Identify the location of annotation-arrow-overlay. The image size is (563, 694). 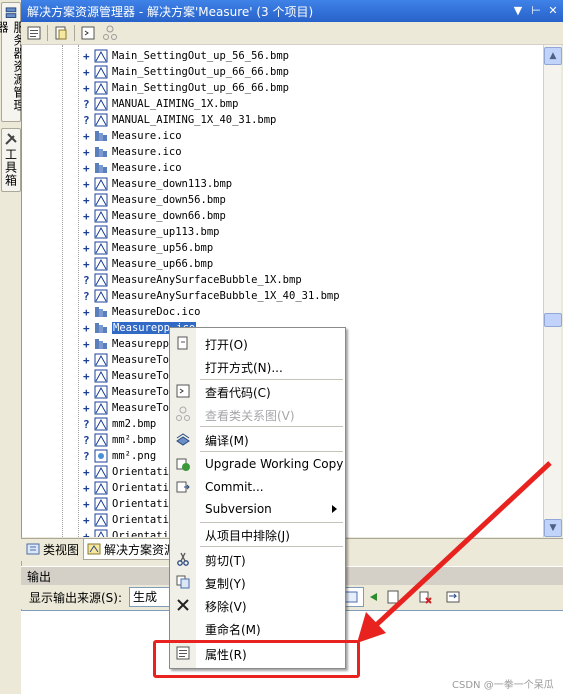
(454, 552).